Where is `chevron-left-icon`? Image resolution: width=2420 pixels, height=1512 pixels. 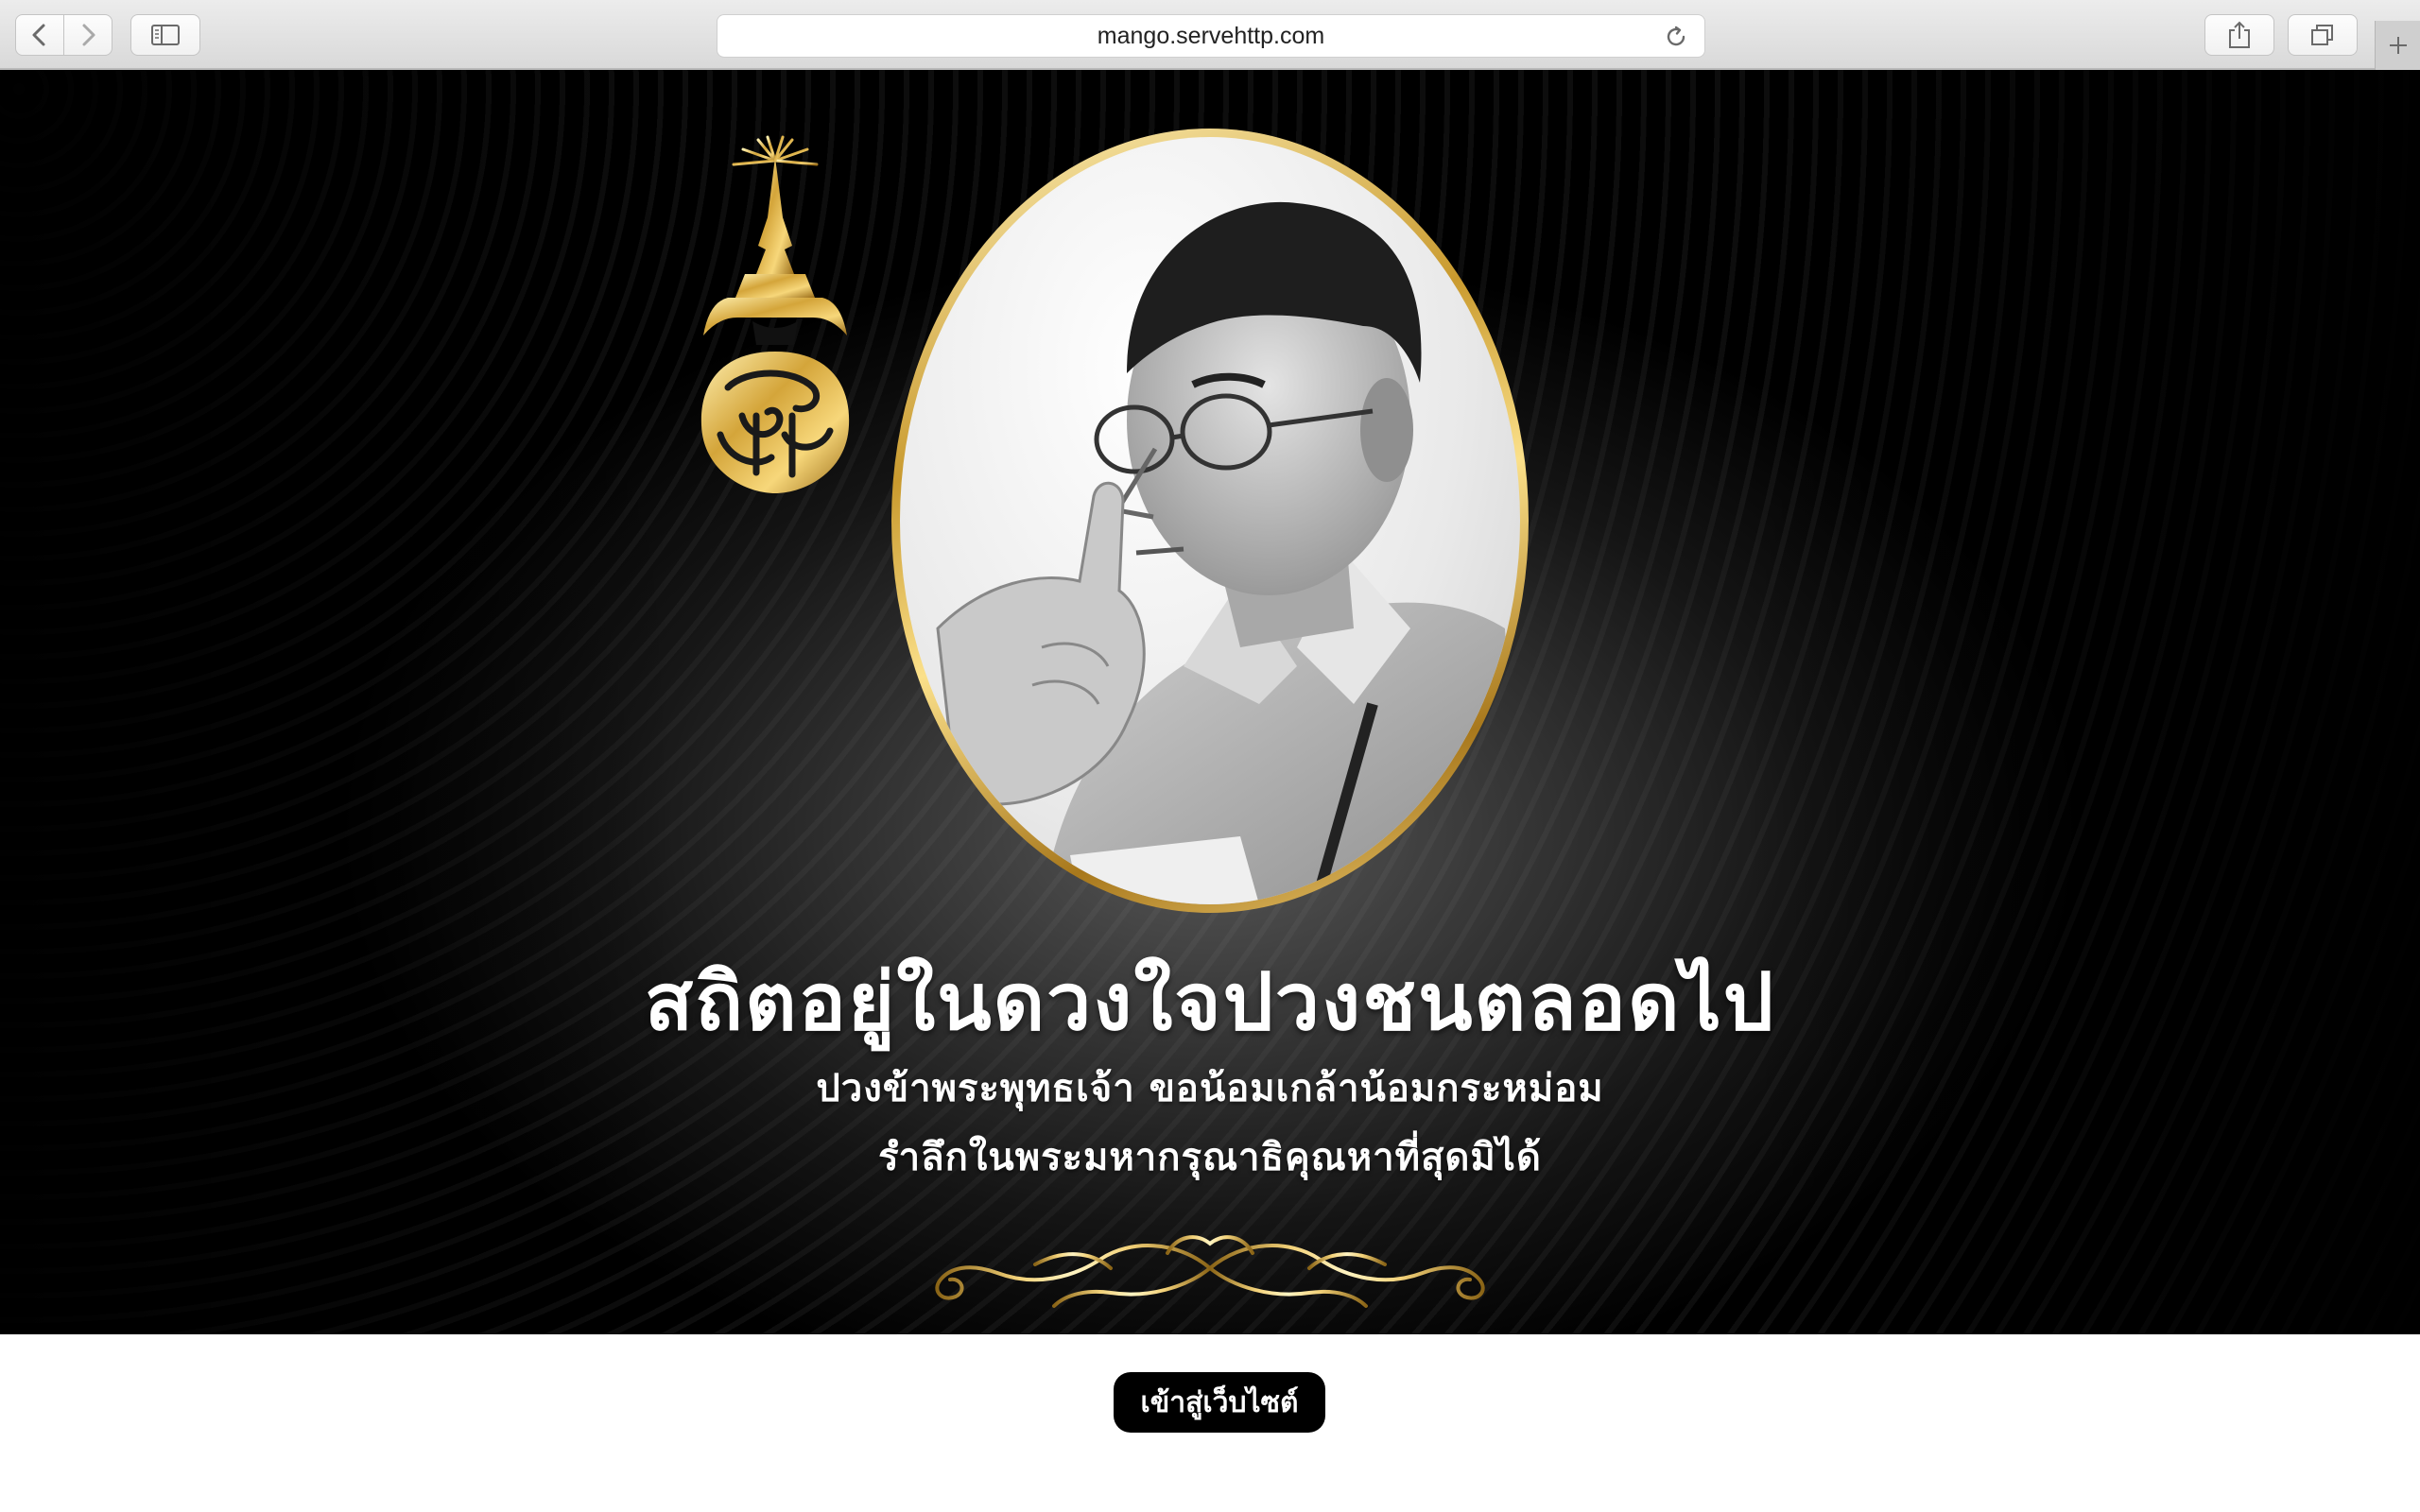
chevron-left-icon is located at coordinates (38, 35).